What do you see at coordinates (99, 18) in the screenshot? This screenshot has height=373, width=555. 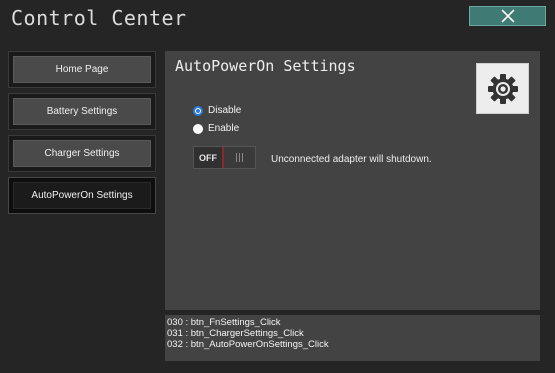 I see `app-title: Control Center` at bounding box center [99, 18].